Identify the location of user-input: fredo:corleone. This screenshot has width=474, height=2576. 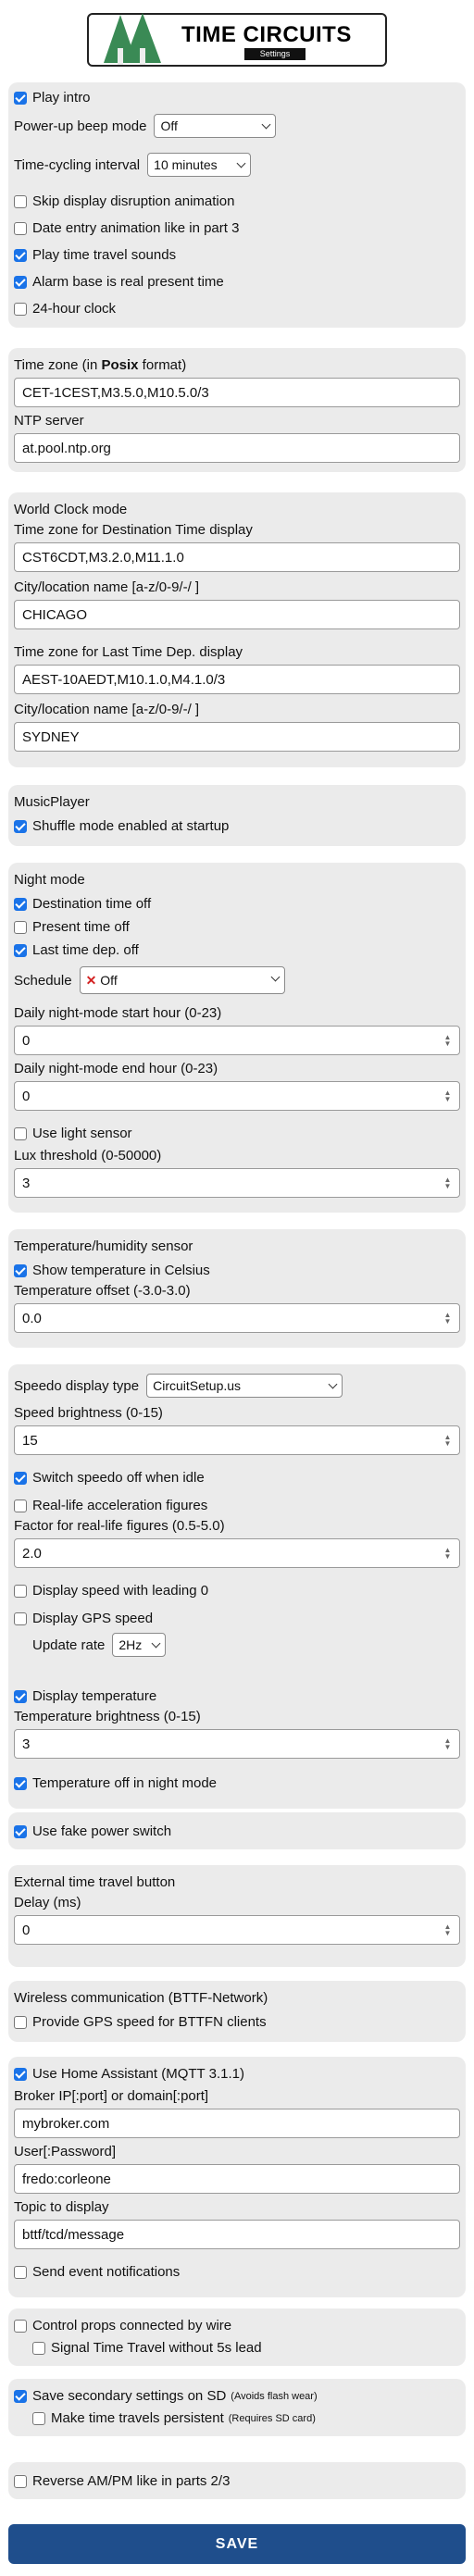
(237, 2179).